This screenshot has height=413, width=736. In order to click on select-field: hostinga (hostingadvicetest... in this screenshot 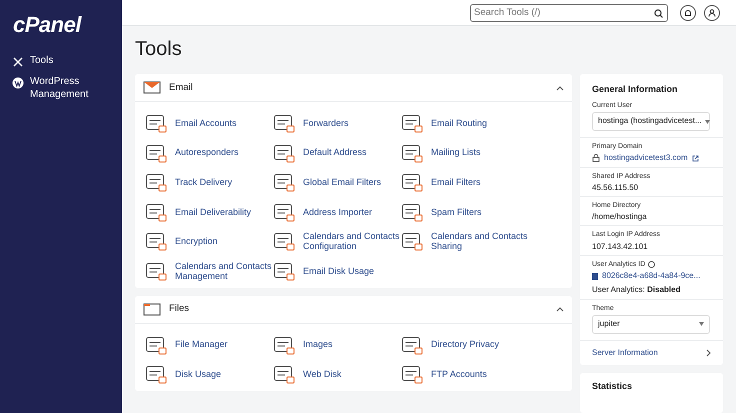, I will do `click(651, 122)`.